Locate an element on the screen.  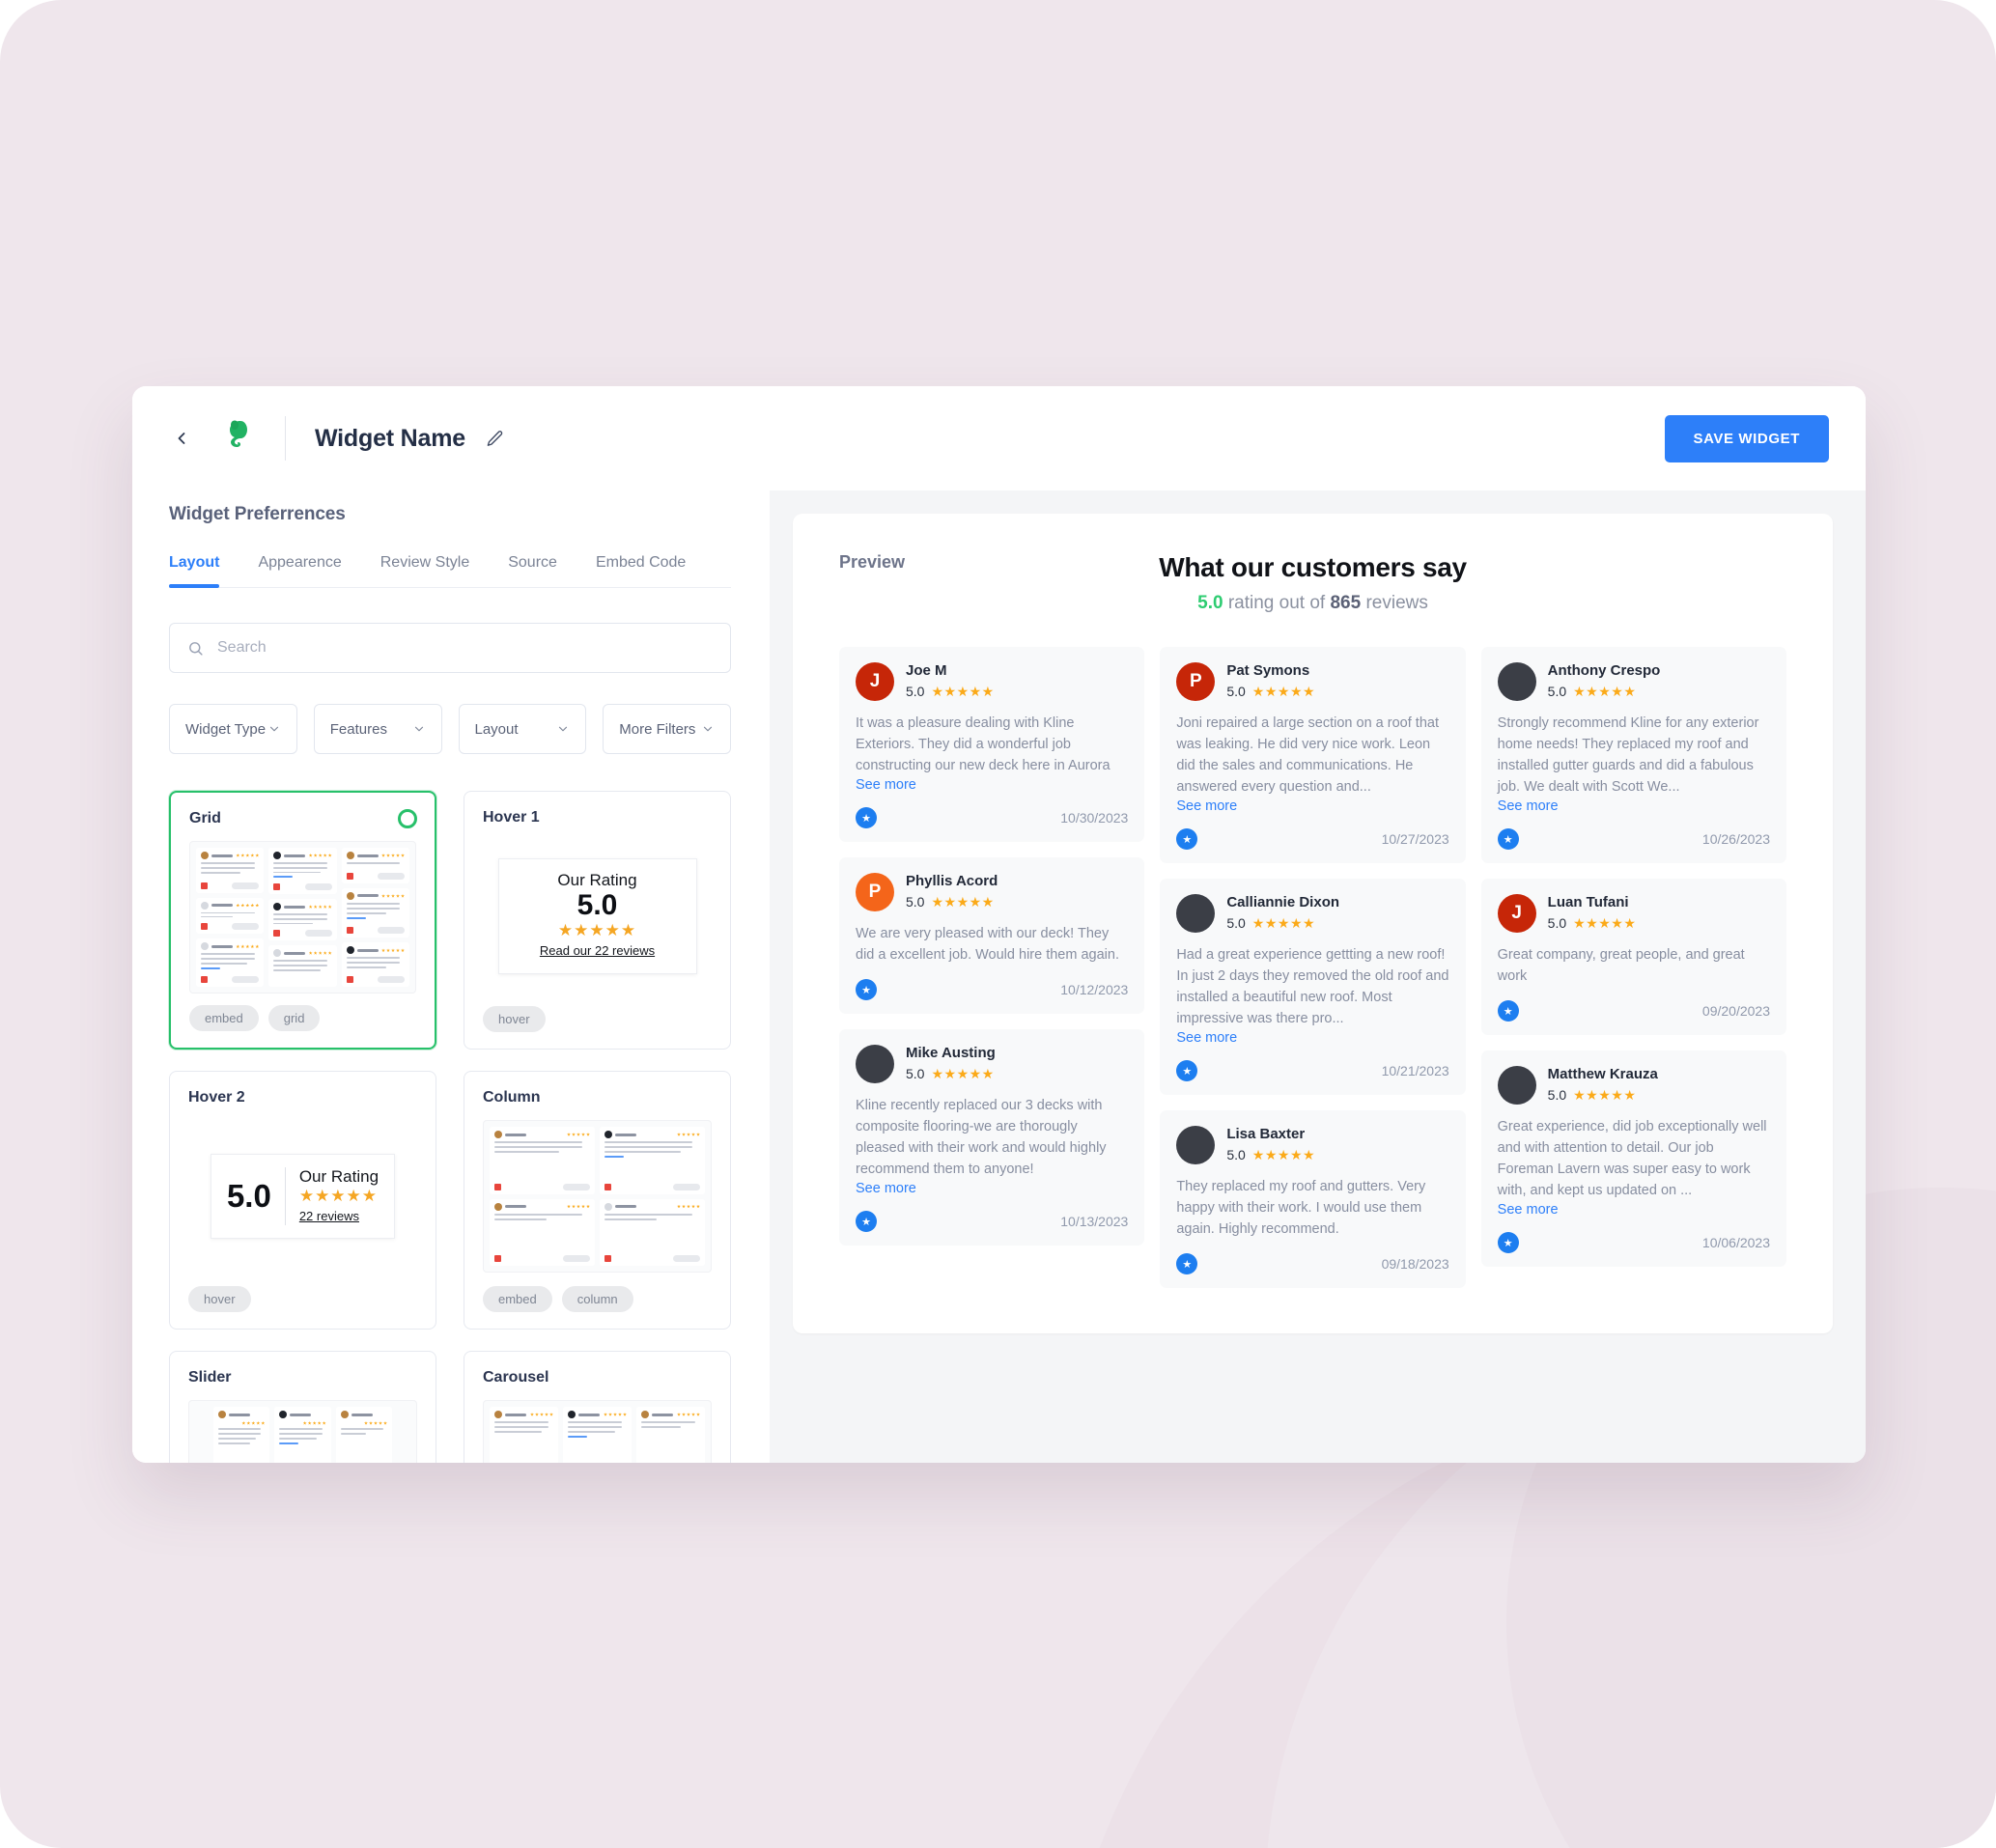
review-footer: ★ 10/12/2023 is located at coordinates (992, 990).